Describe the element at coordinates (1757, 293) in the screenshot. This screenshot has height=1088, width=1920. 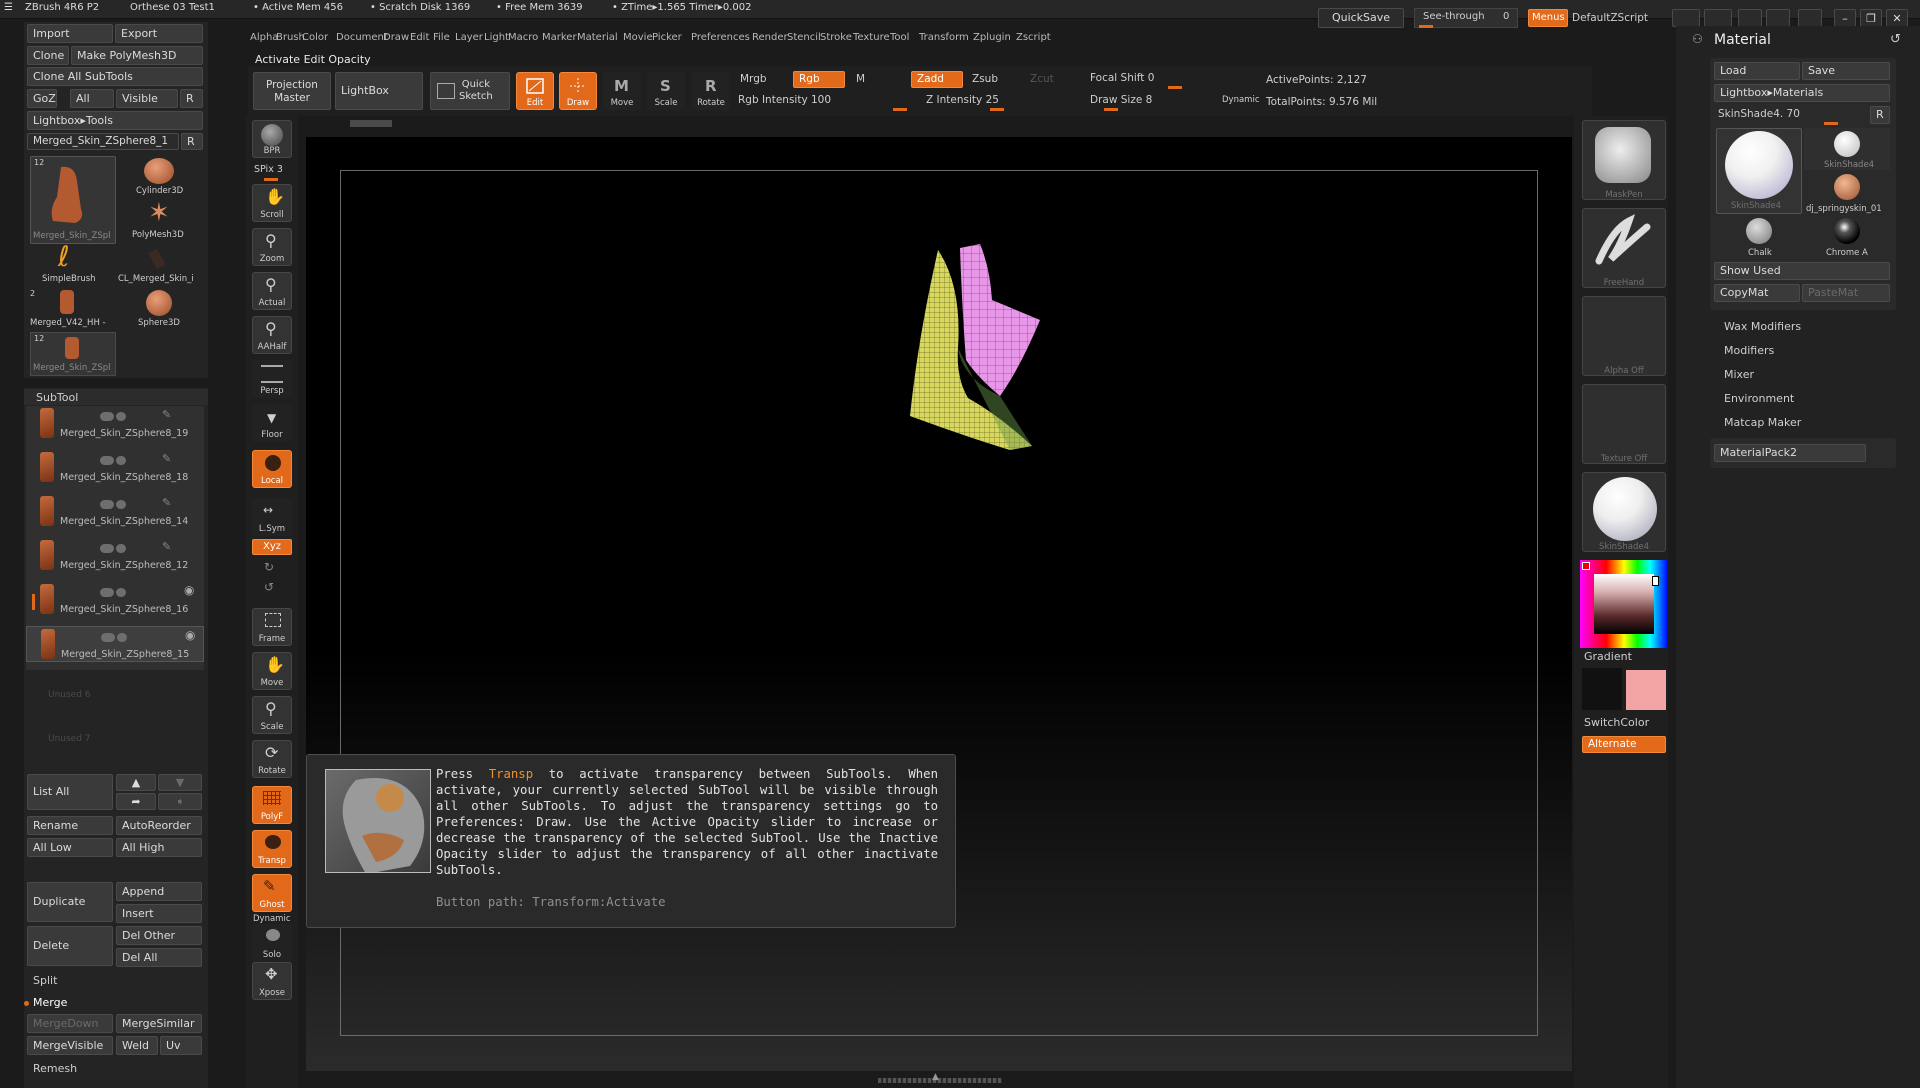
I see `copymat-button: CopyMat` at that location.